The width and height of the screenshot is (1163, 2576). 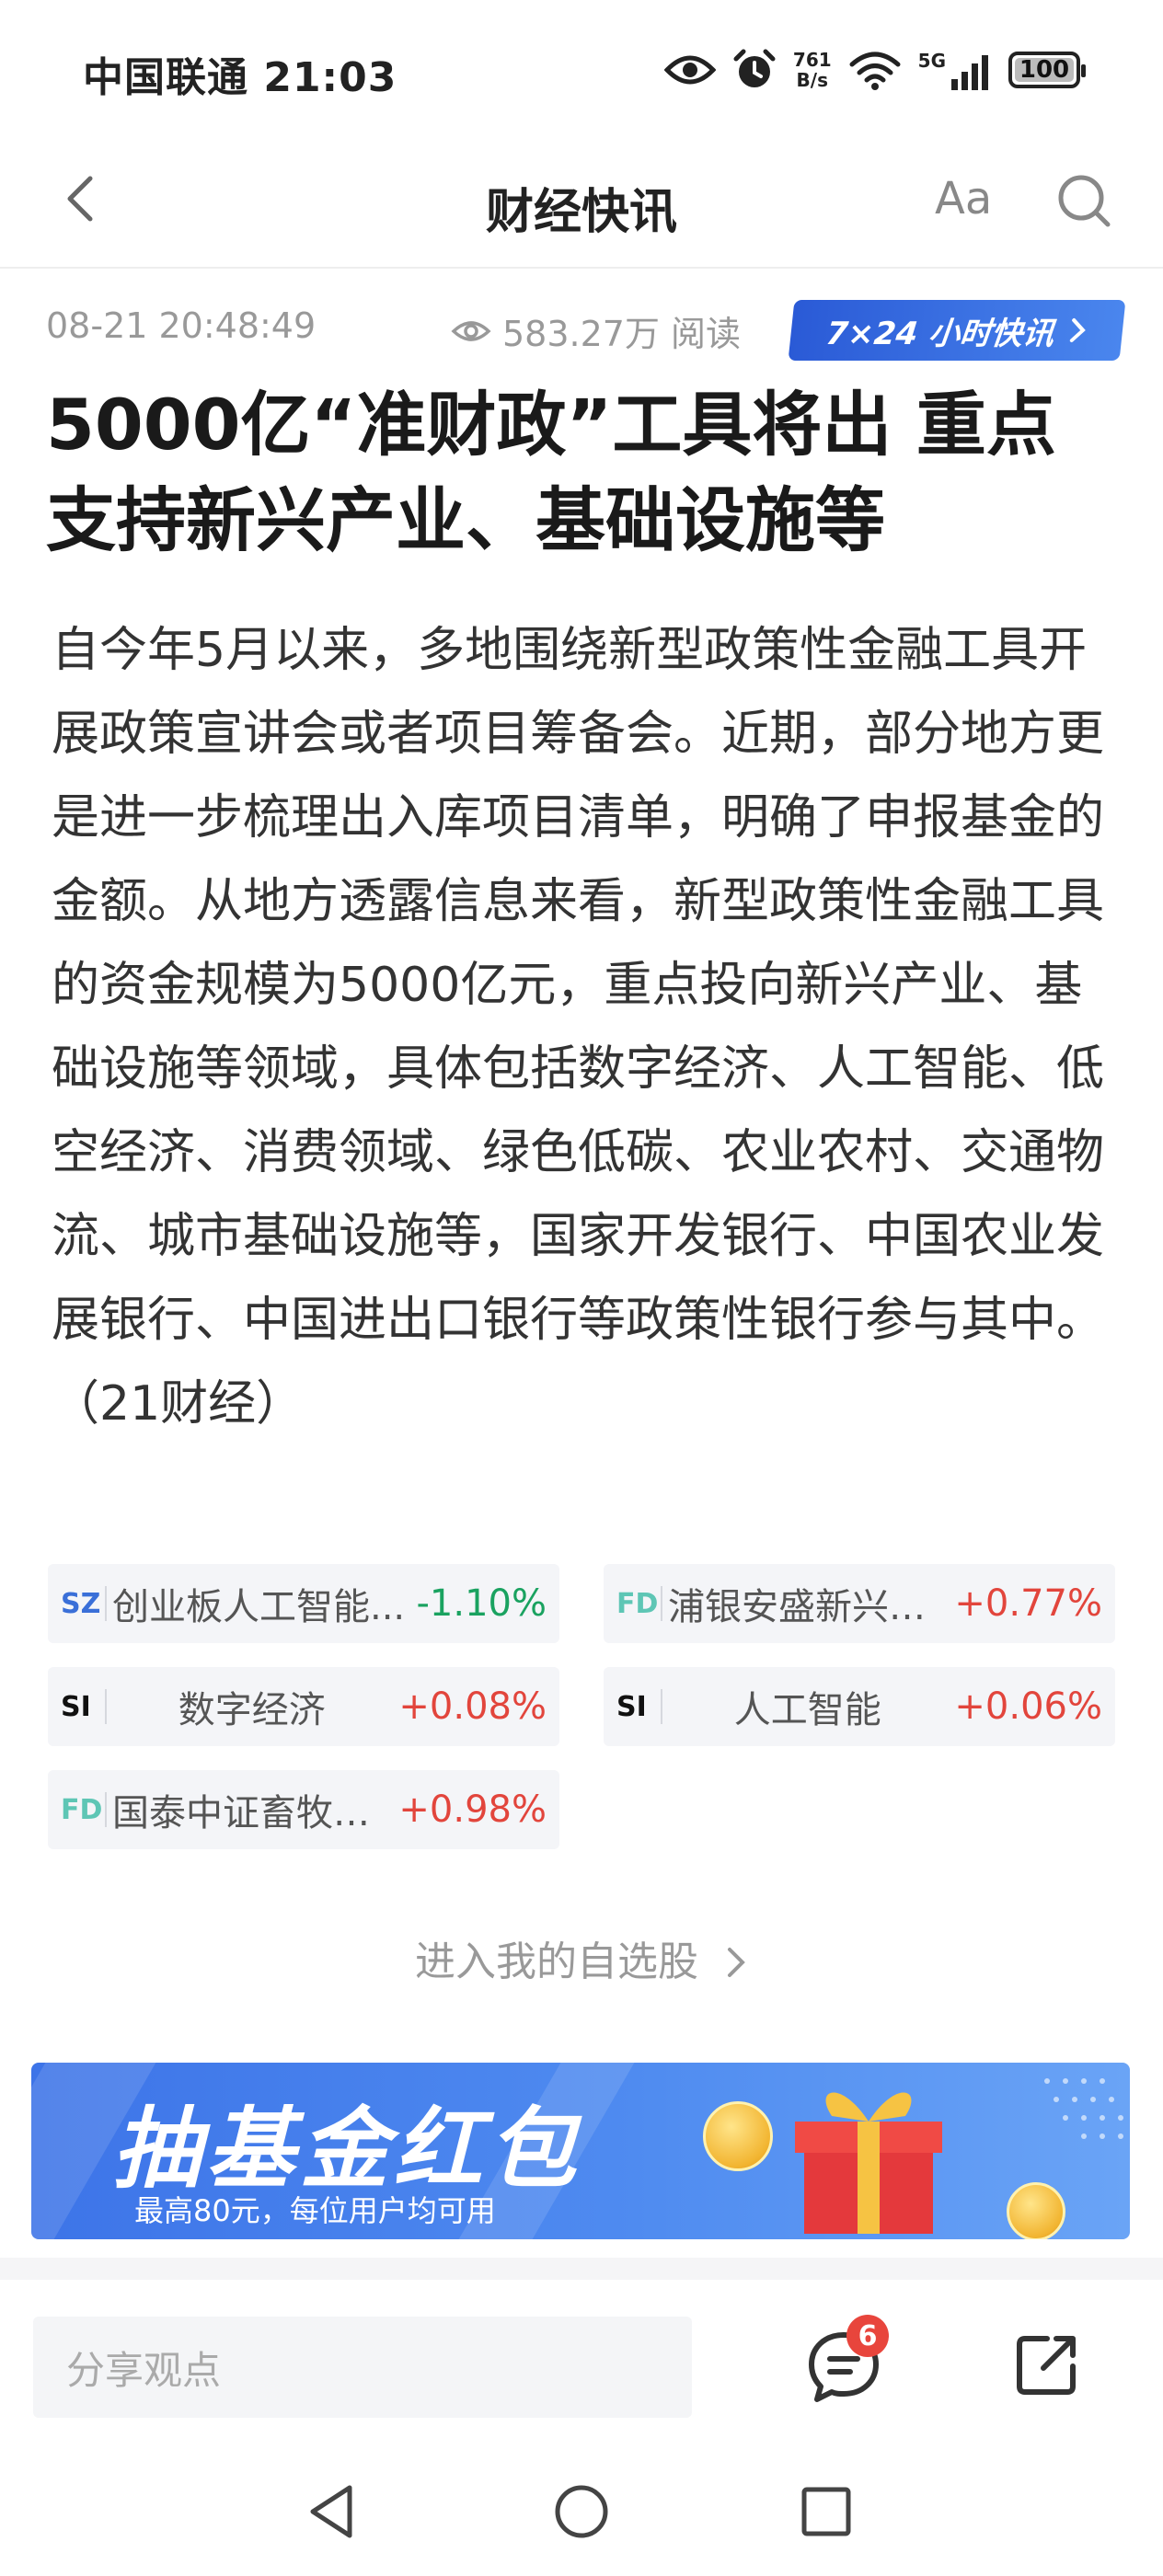 I want to click on system-recents-icon, so click(x=826, y=2511).